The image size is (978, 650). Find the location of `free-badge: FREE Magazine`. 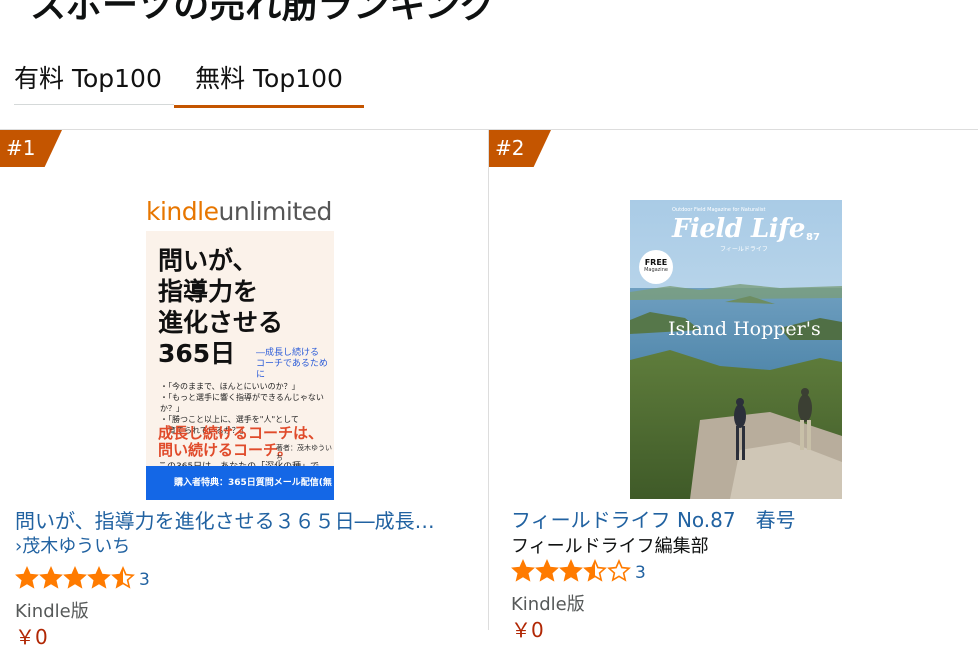

free-badge: FREE Magazine is located at coordinates (656, 267).